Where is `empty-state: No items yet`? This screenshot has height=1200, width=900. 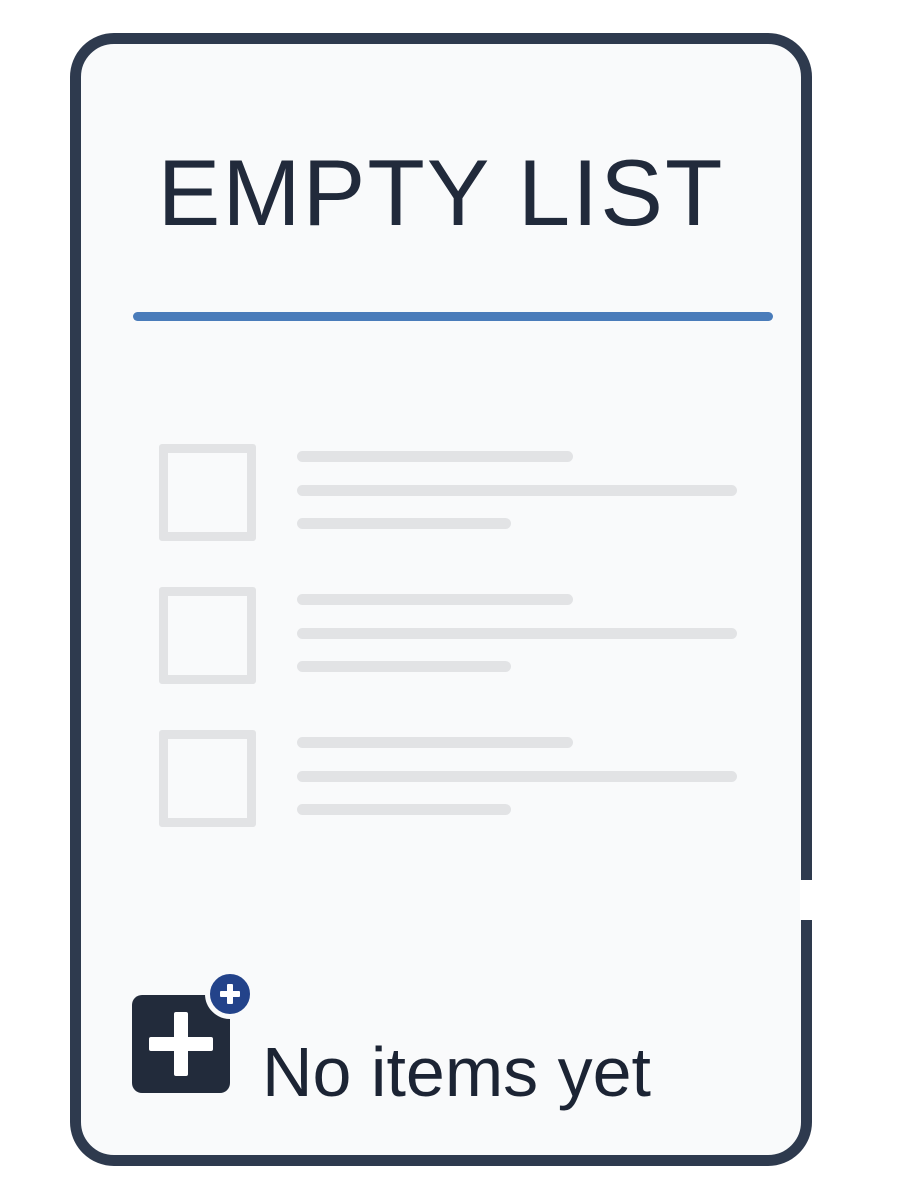 empty-state: No items yet is located at coordinates (442, 1037).